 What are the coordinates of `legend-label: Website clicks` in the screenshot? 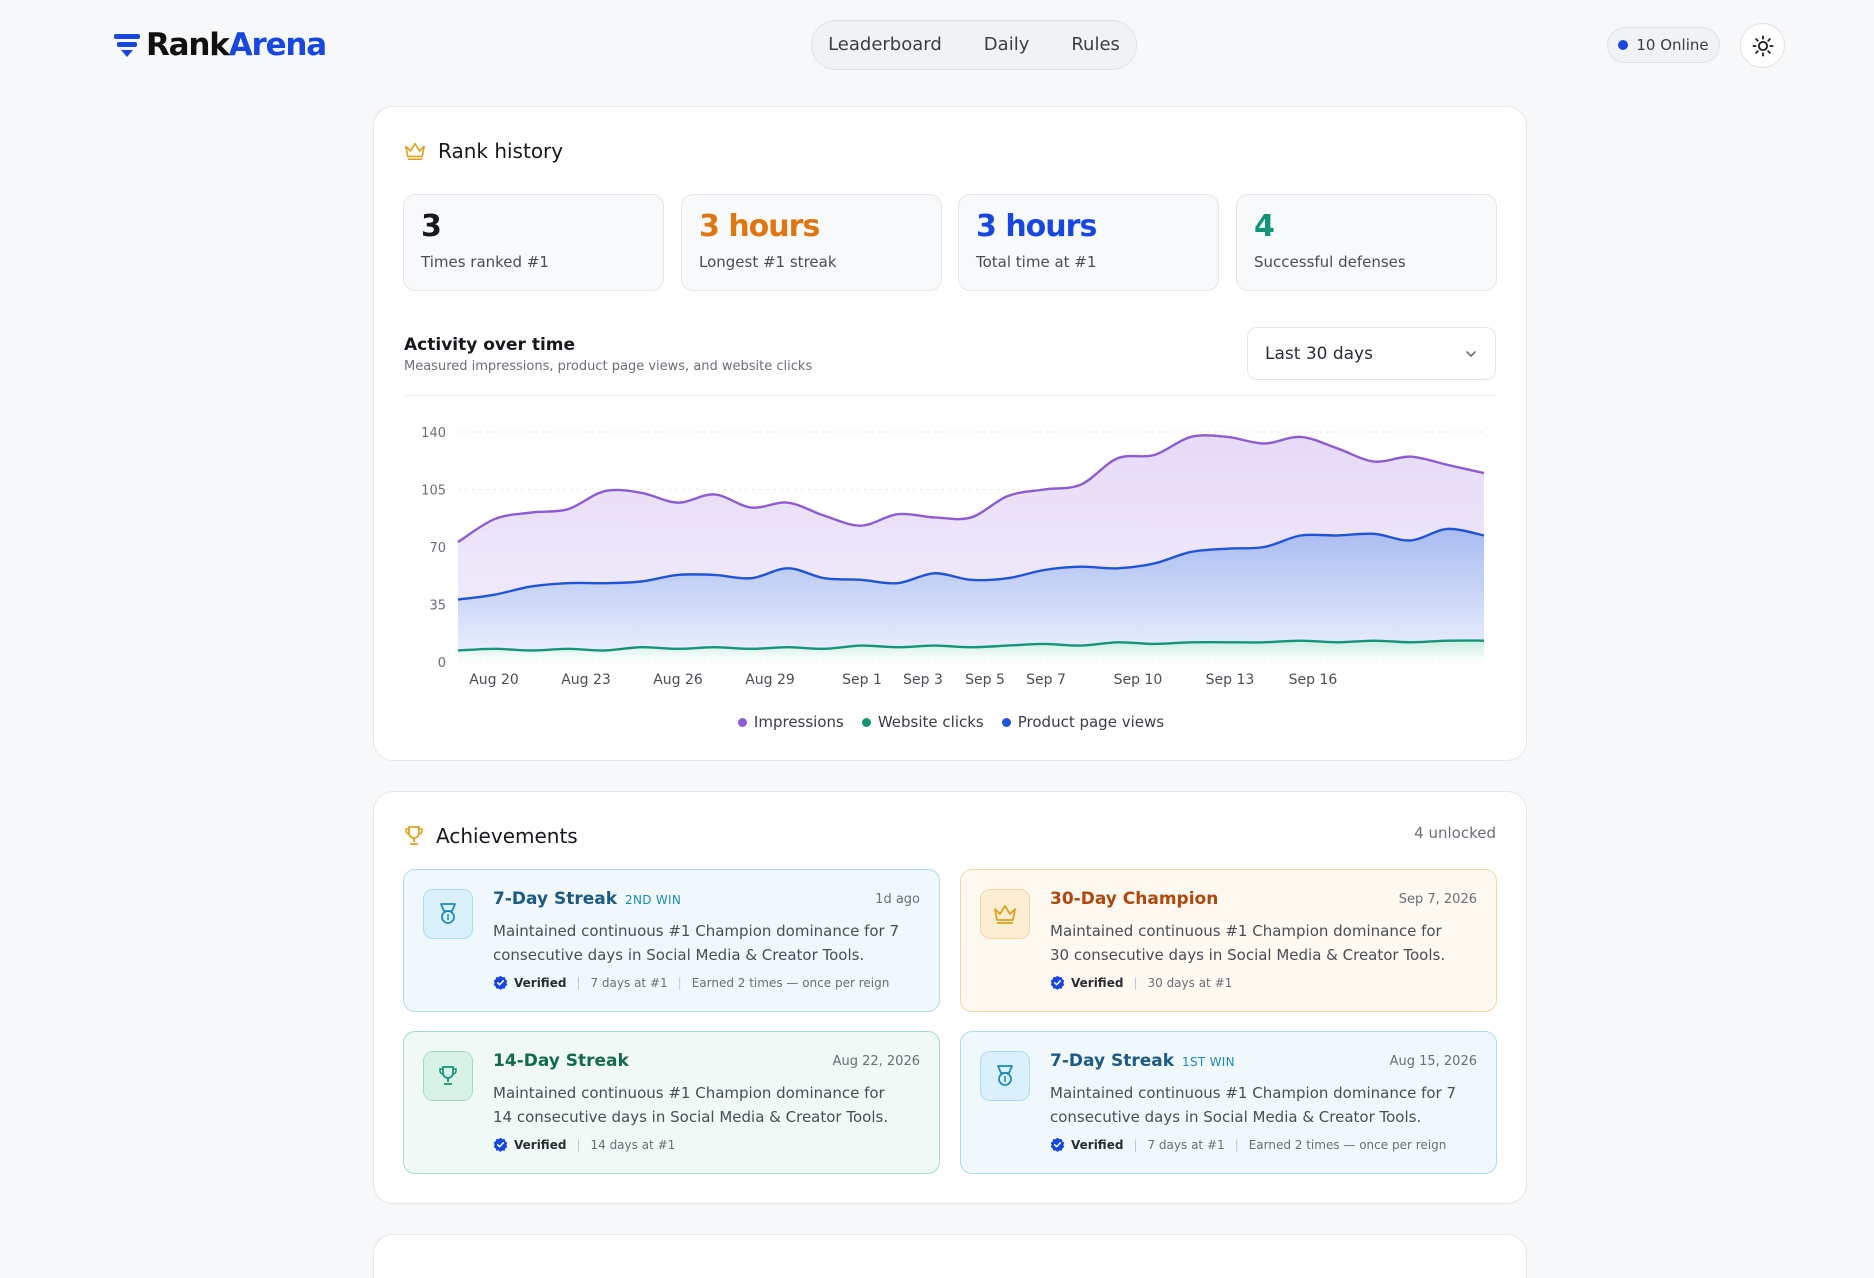 It's located at (930, 722).